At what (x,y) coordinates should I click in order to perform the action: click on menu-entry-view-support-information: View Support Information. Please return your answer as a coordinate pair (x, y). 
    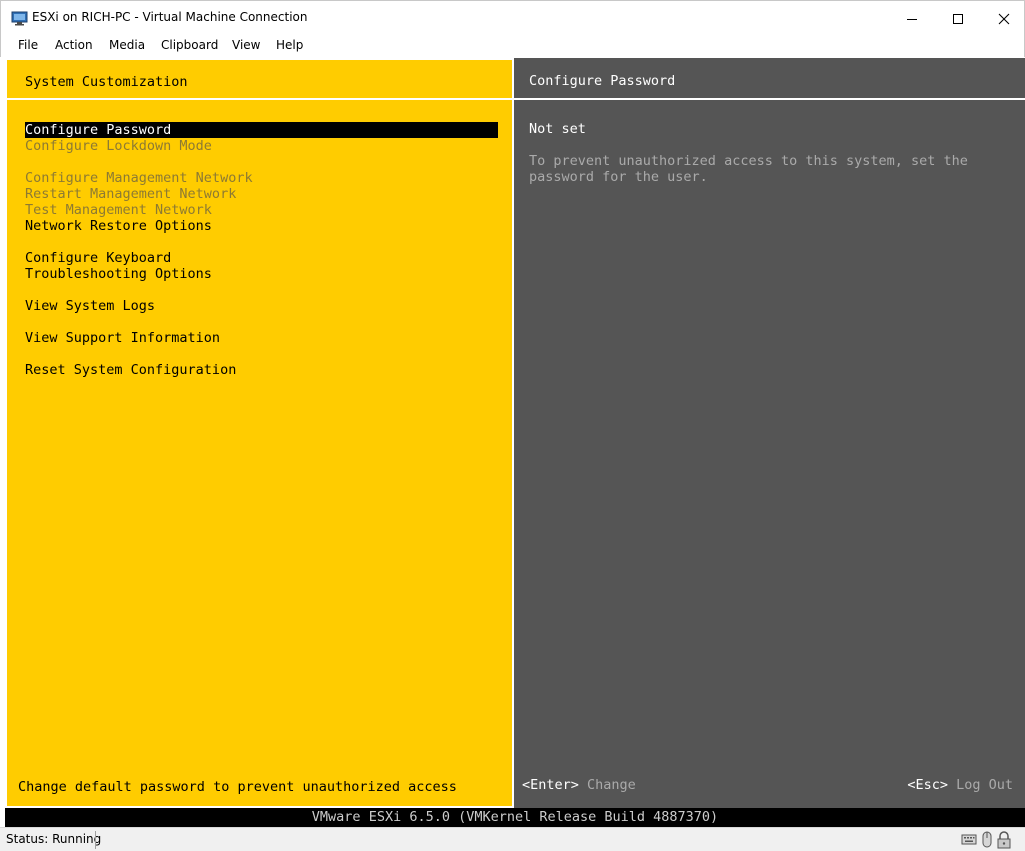
    Looking at the image, I should click on (122, 338).